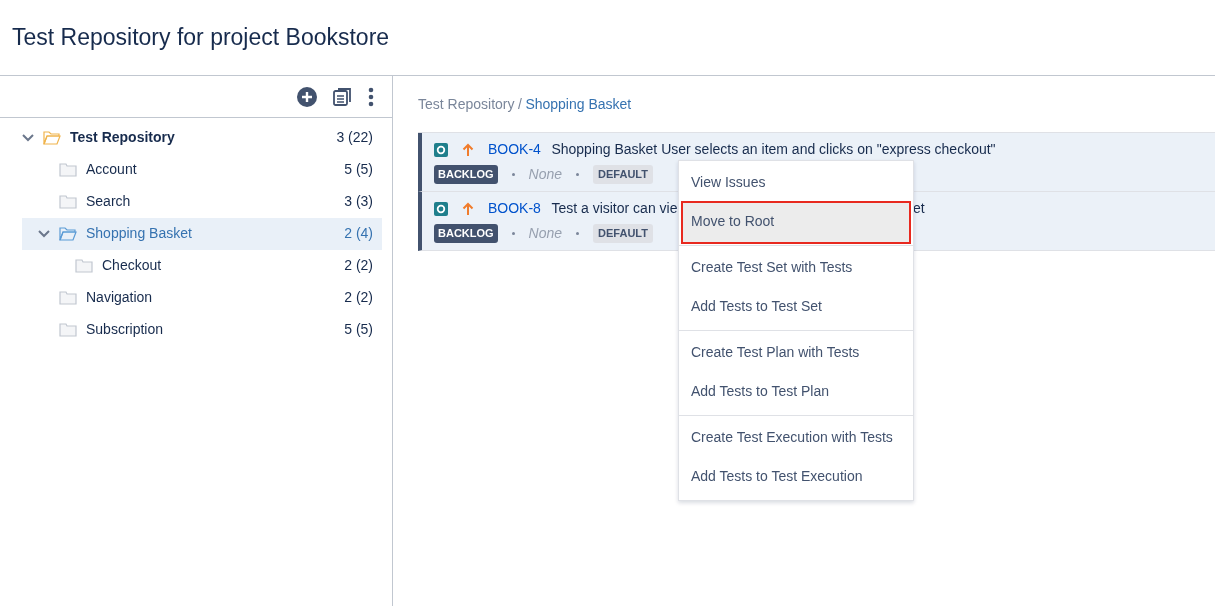 The image size is (1215, 606). Describe the element at coordinates (614, 209) in the screenshot. I see `test-summary: Test a visitor can vie` at that location.